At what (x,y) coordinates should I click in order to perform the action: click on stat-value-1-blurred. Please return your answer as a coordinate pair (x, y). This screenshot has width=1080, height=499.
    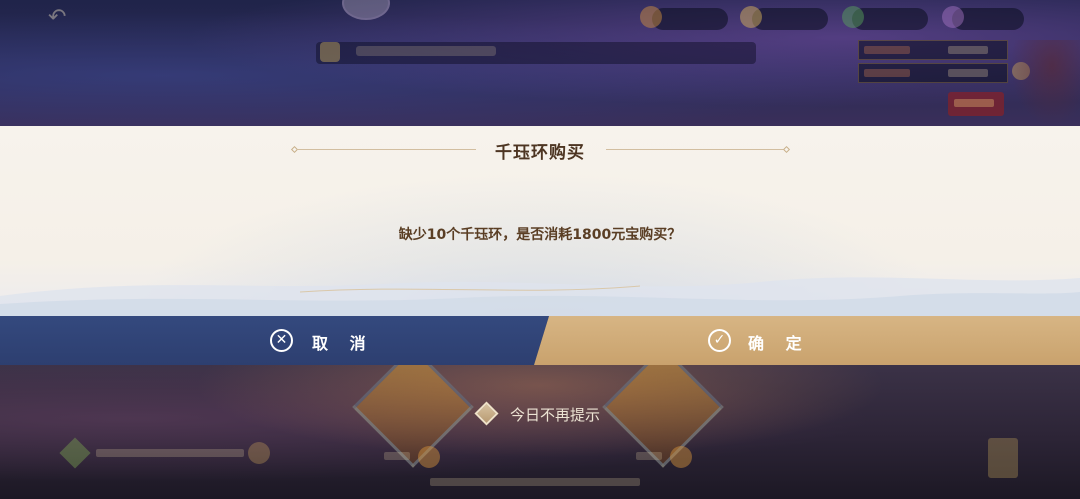
    Looking at the image, I should click on (968, 50).